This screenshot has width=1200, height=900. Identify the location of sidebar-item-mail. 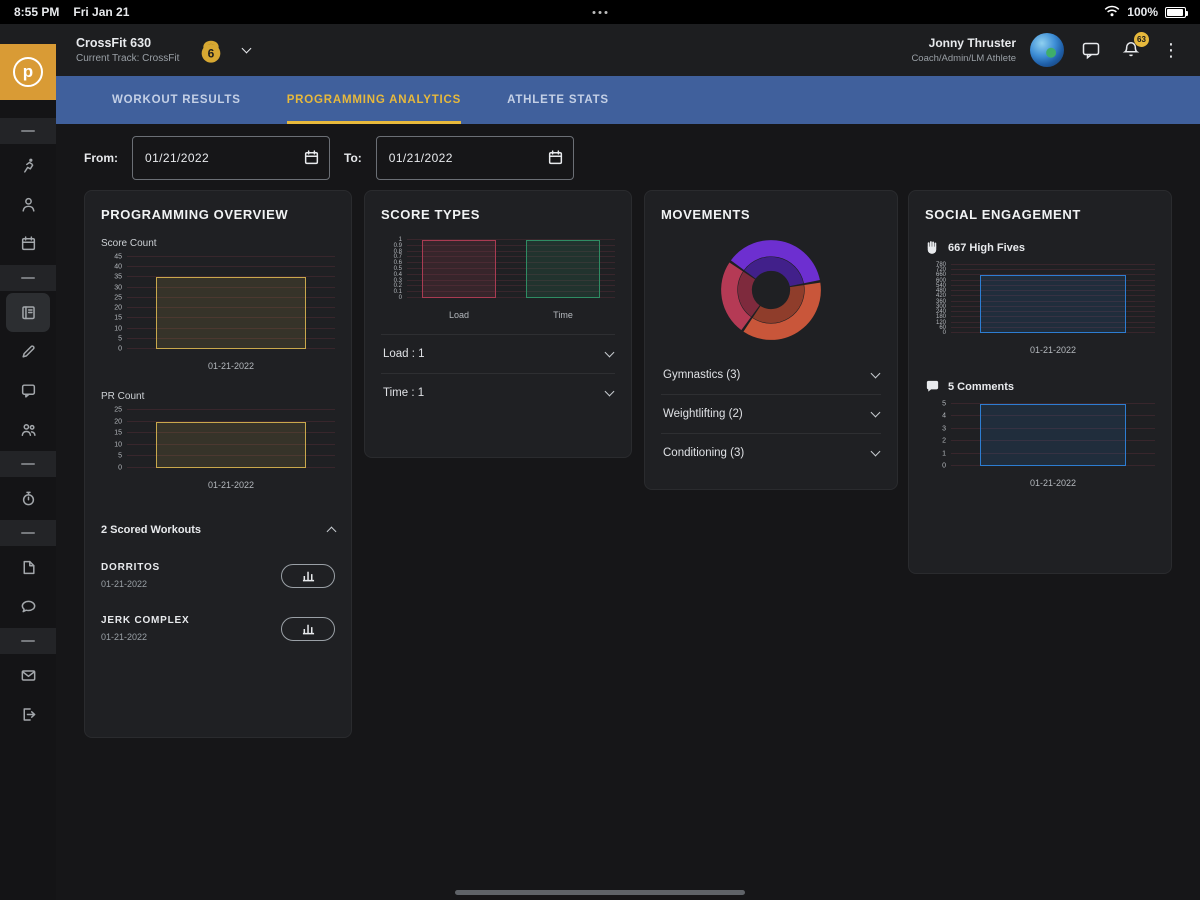
(28, 675).